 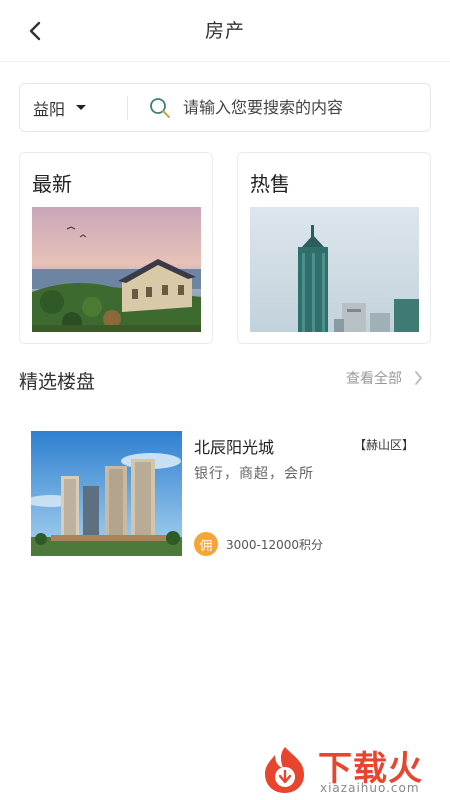 I want to click on property-name: 北辰阳光城, so click(x=234, y=447).